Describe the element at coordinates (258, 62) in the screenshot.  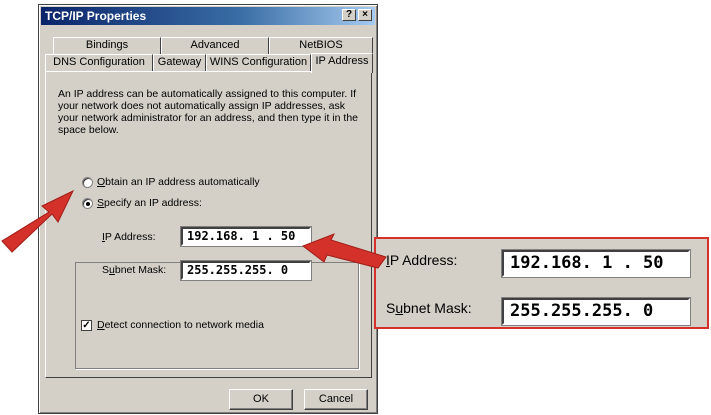
I see `tab-wins-configuration: WINS Configuration` at that location.